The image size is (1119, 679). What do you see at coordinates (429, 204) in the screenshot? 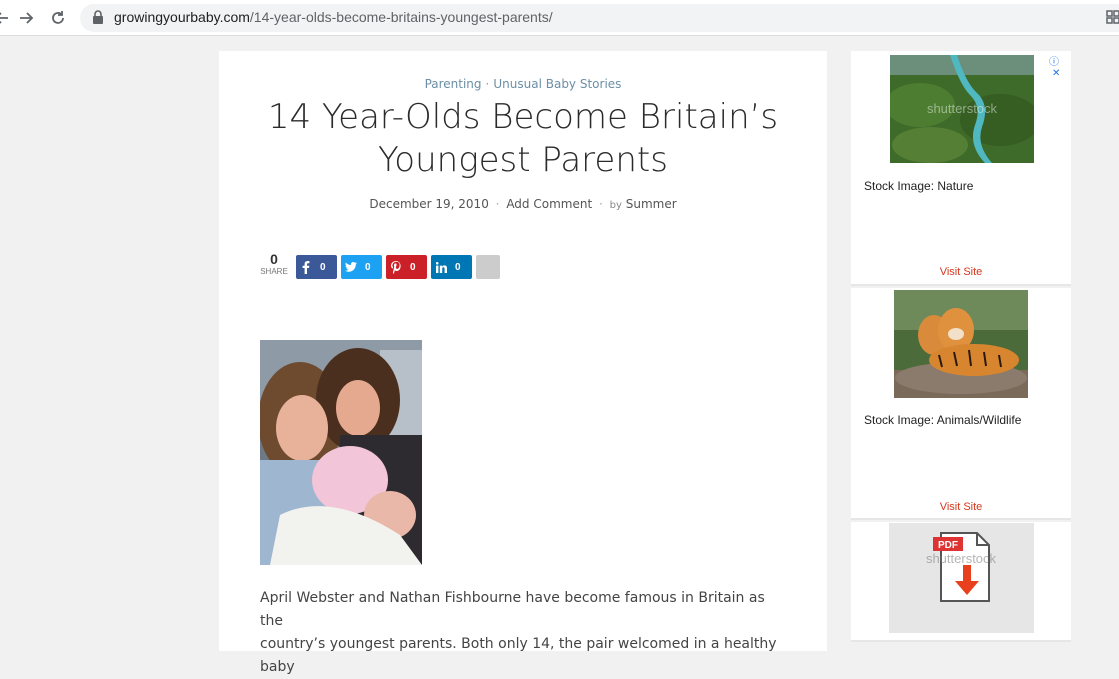
I see `post-date: December 19, 2010` at bounding box center [429, 204].